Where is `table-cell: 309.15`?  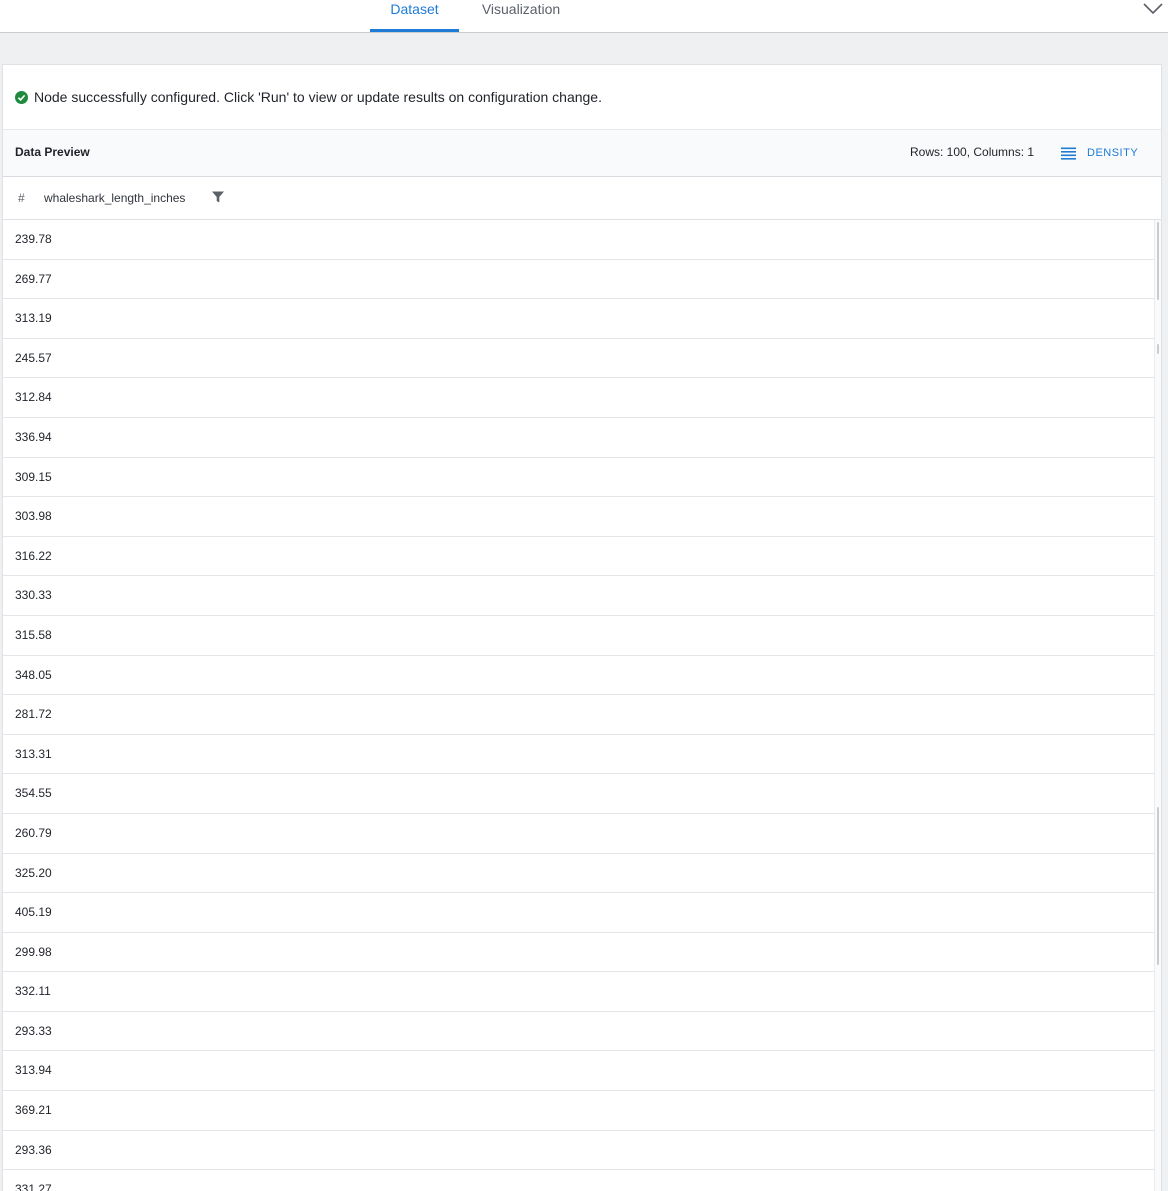 table-cell: 309.15 is located at coordinates (33, 476).